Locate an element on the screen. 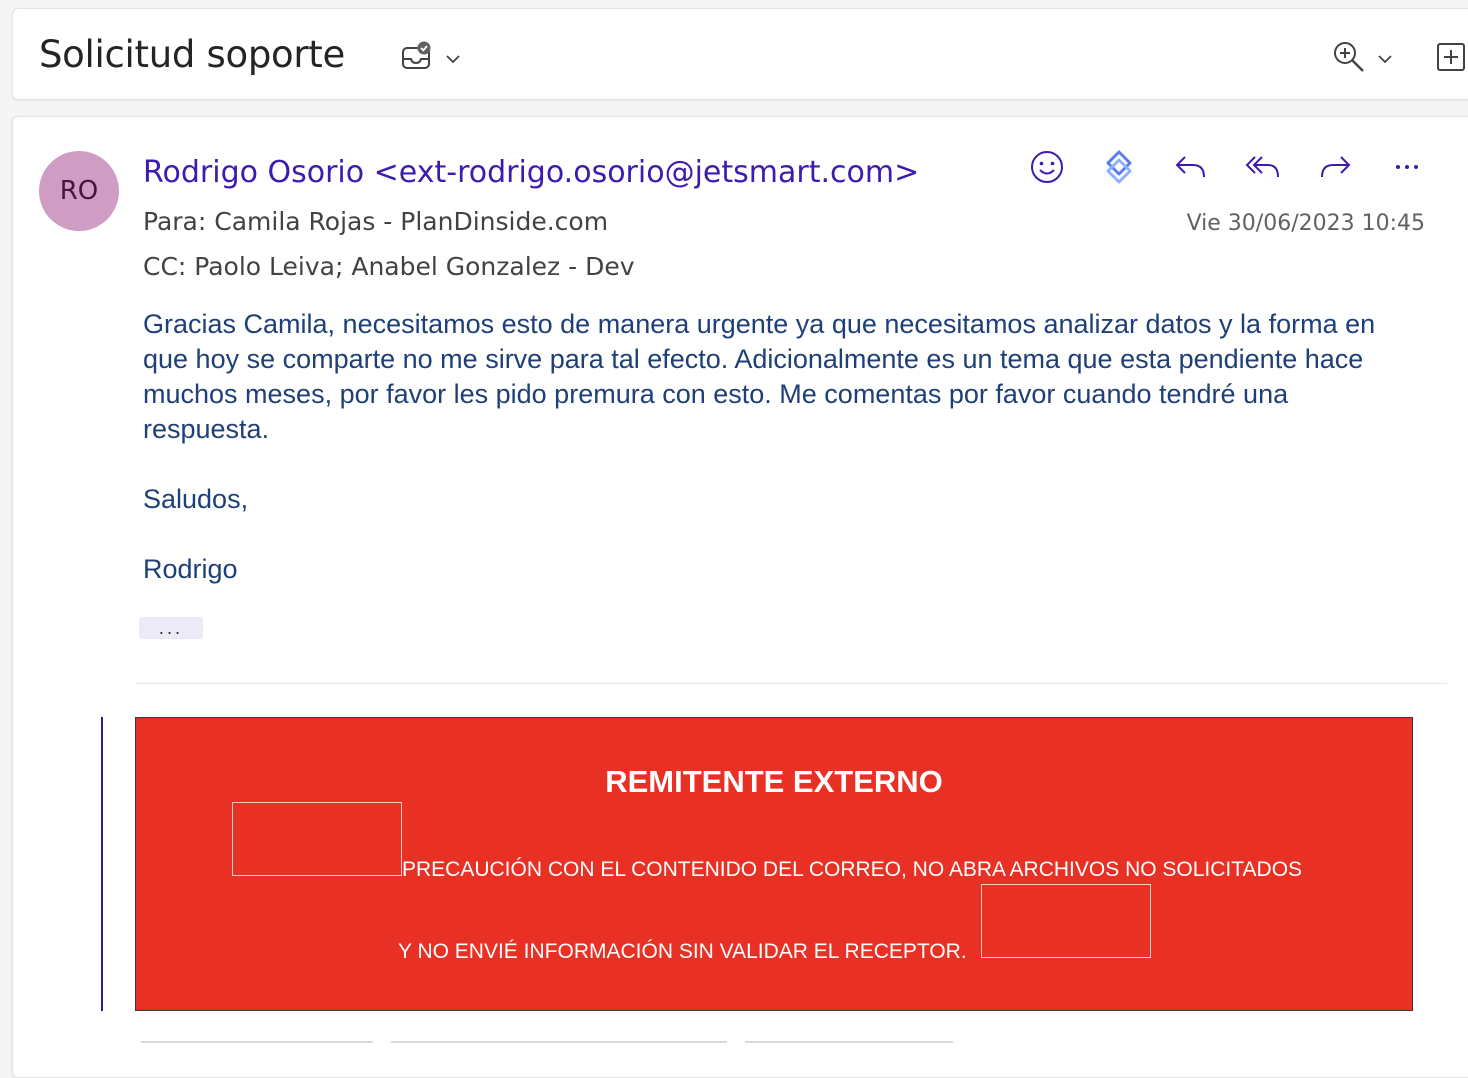 The height and width of the screenshot is (1078, 1468). quote-bar is located at coordinates (102, 864).